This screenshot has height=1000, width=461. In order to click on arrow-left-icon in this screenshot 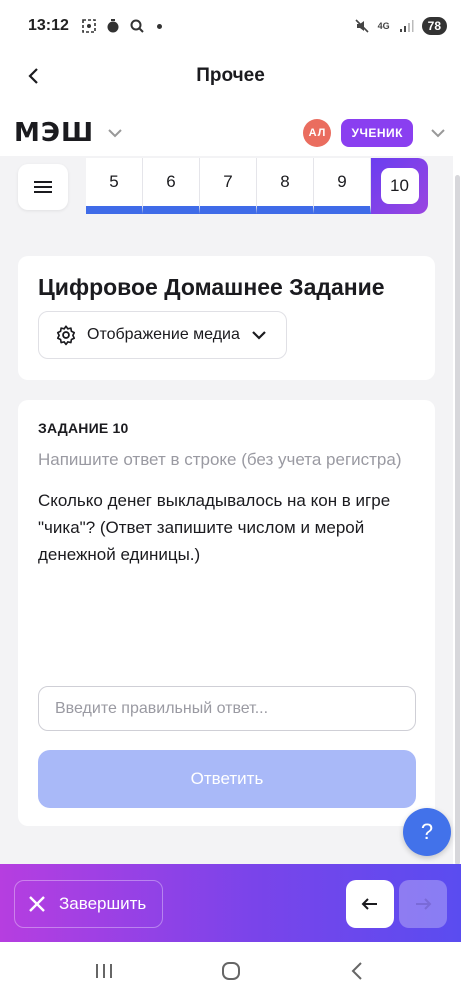, I will do `click(369, 904)`.